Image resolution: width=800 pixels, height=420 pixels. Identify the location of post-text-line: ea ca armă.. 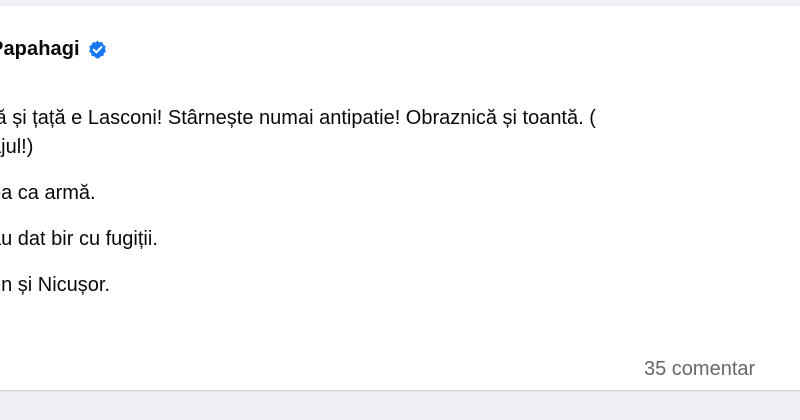
(48, 193).